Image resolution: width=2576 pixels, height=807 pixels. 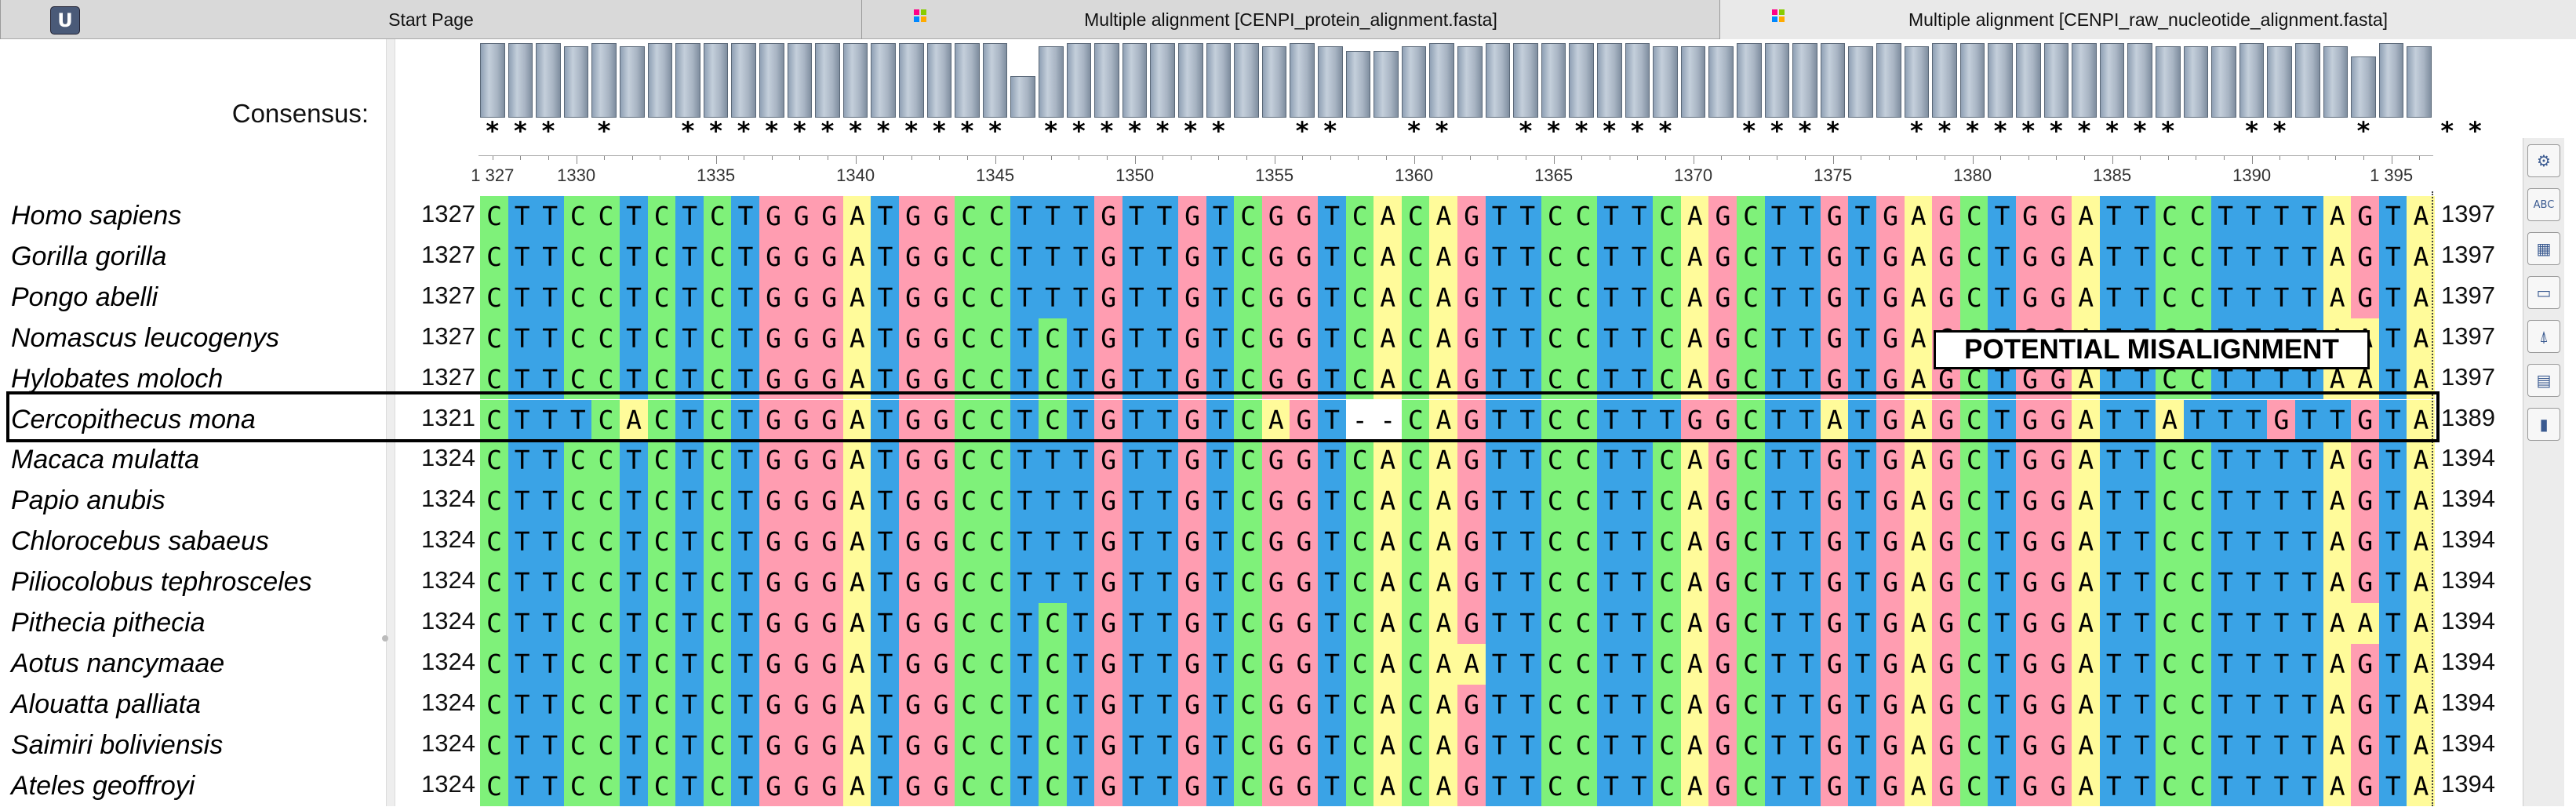 What do you see at coordinates (109, 623) in the screenshot?
I see `species-name: Pithecia pithecia` at bounding box center [109, 623].